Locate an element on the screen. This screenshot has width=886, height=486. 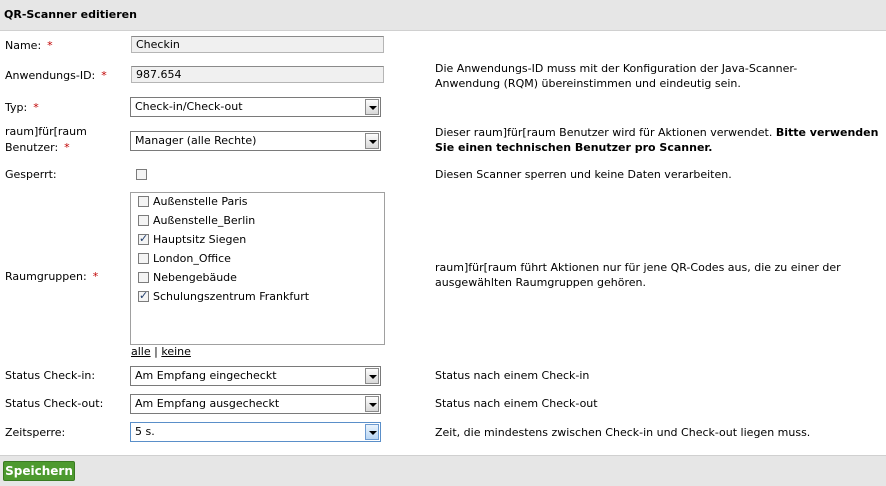
type-select-value: Check-in/Check-out is located at coordinates (189, 106).